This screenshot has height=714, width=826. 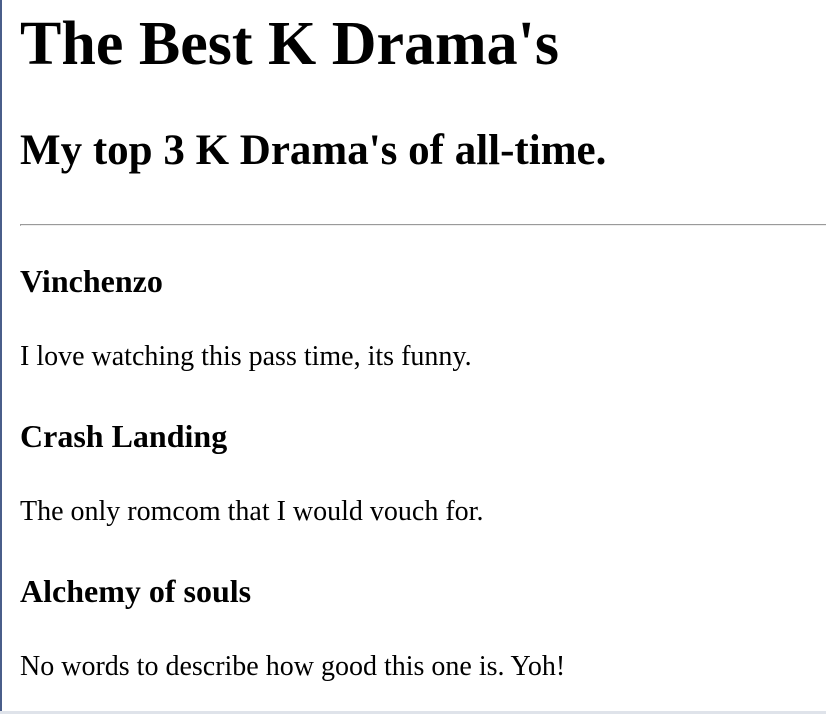 What do you see at coordinates (124, 436) in the screenshot?
I see `drama-title-crash-landing: Crash Landing` at bounding box center [124, 436].